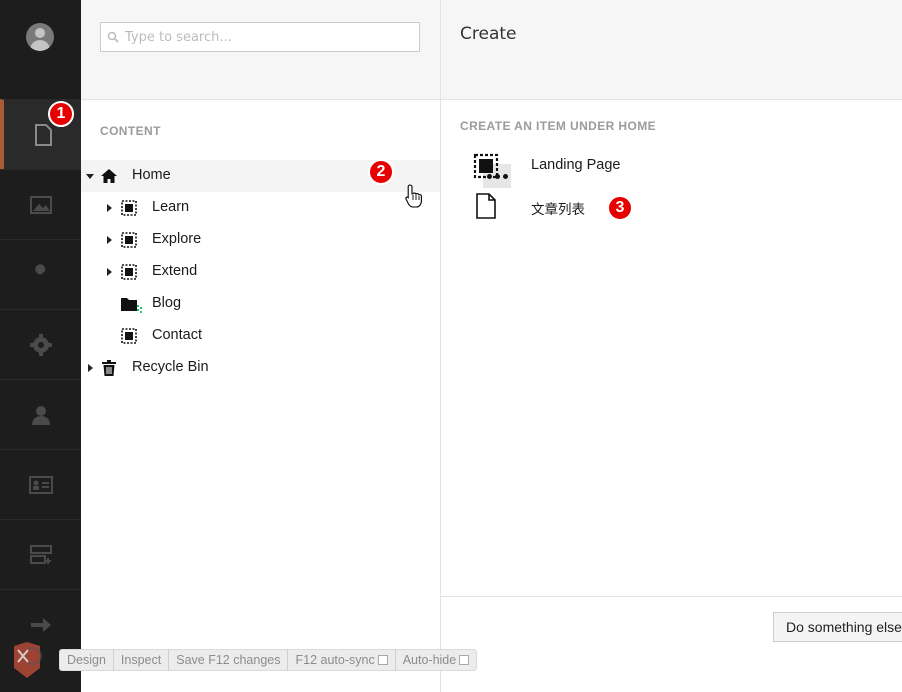  What do you see at coordinates (131, 305) in the screenshot?
I see `folder-icon` at bounding box center [131, 305].